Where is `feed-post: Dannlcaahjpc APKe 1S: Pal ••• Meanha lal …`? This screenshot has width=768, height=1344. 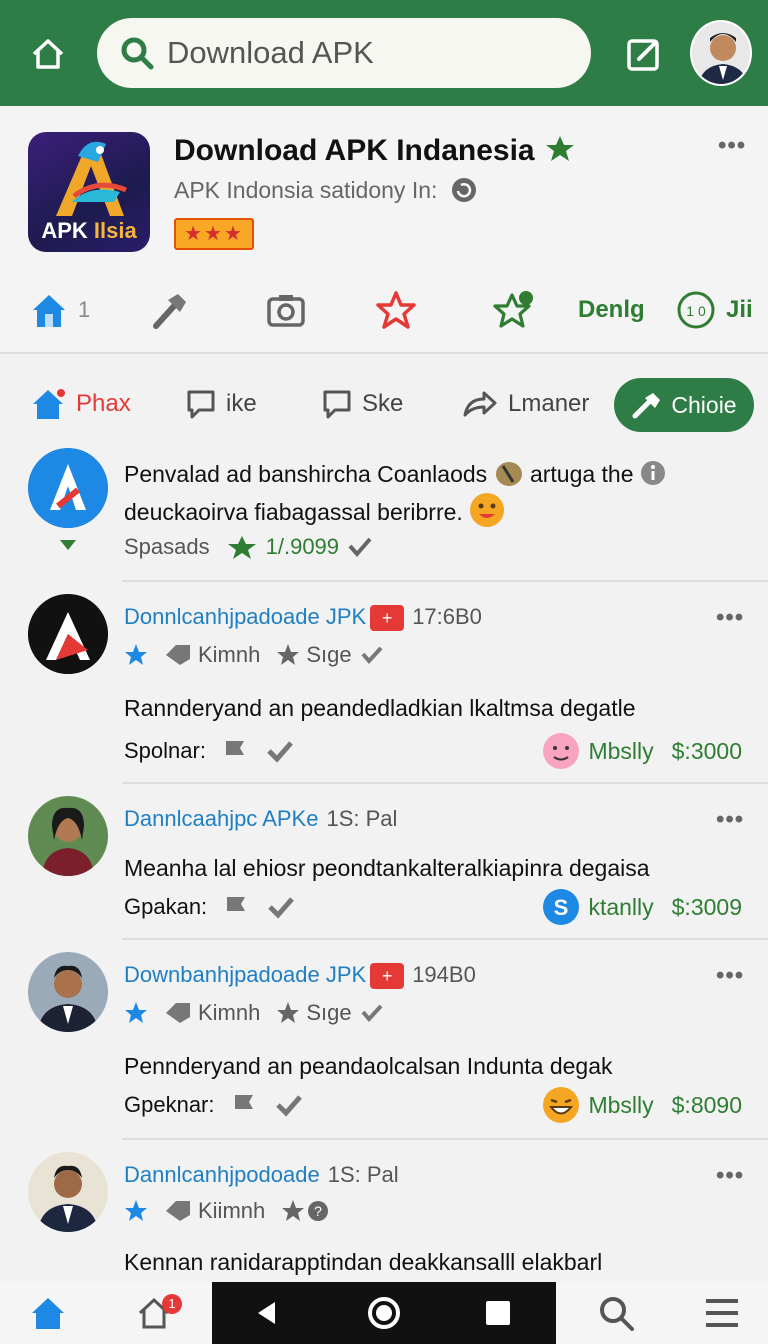
feed-post: Dannlcaahjpc APKe 1S: Pal ••• Meanha lal … is located at coordinates (384, 861).